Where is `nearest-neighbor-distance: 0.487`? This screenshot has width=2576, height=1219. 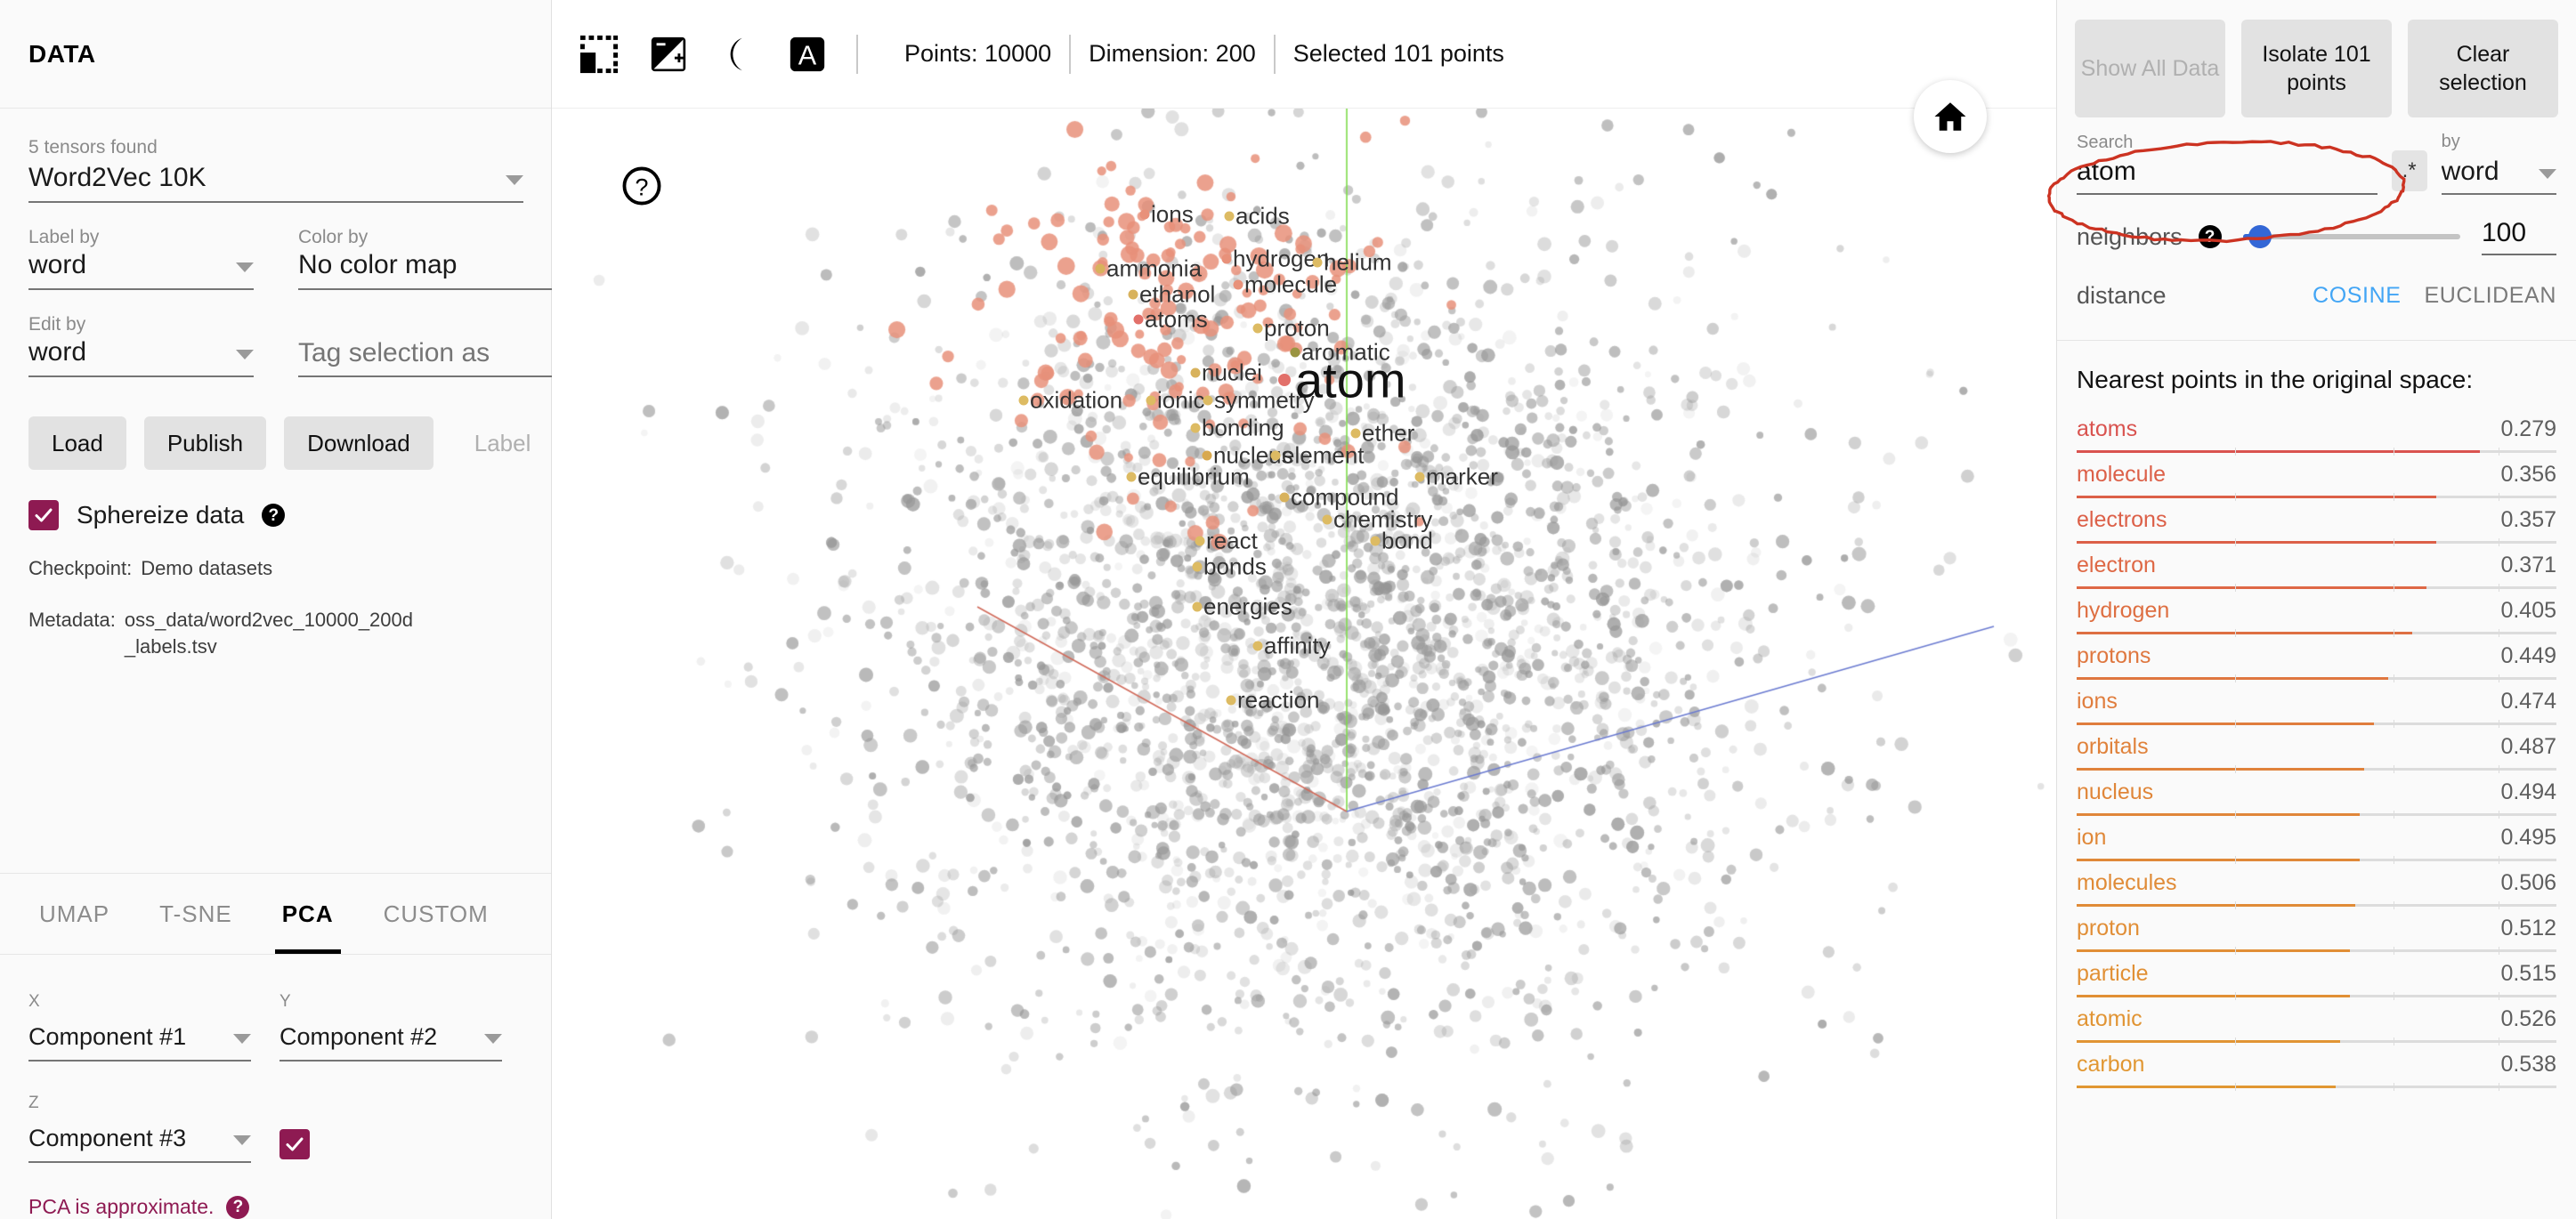 nearest-neighbor-distance: 0.487 is located at coordinates (2528, 746).